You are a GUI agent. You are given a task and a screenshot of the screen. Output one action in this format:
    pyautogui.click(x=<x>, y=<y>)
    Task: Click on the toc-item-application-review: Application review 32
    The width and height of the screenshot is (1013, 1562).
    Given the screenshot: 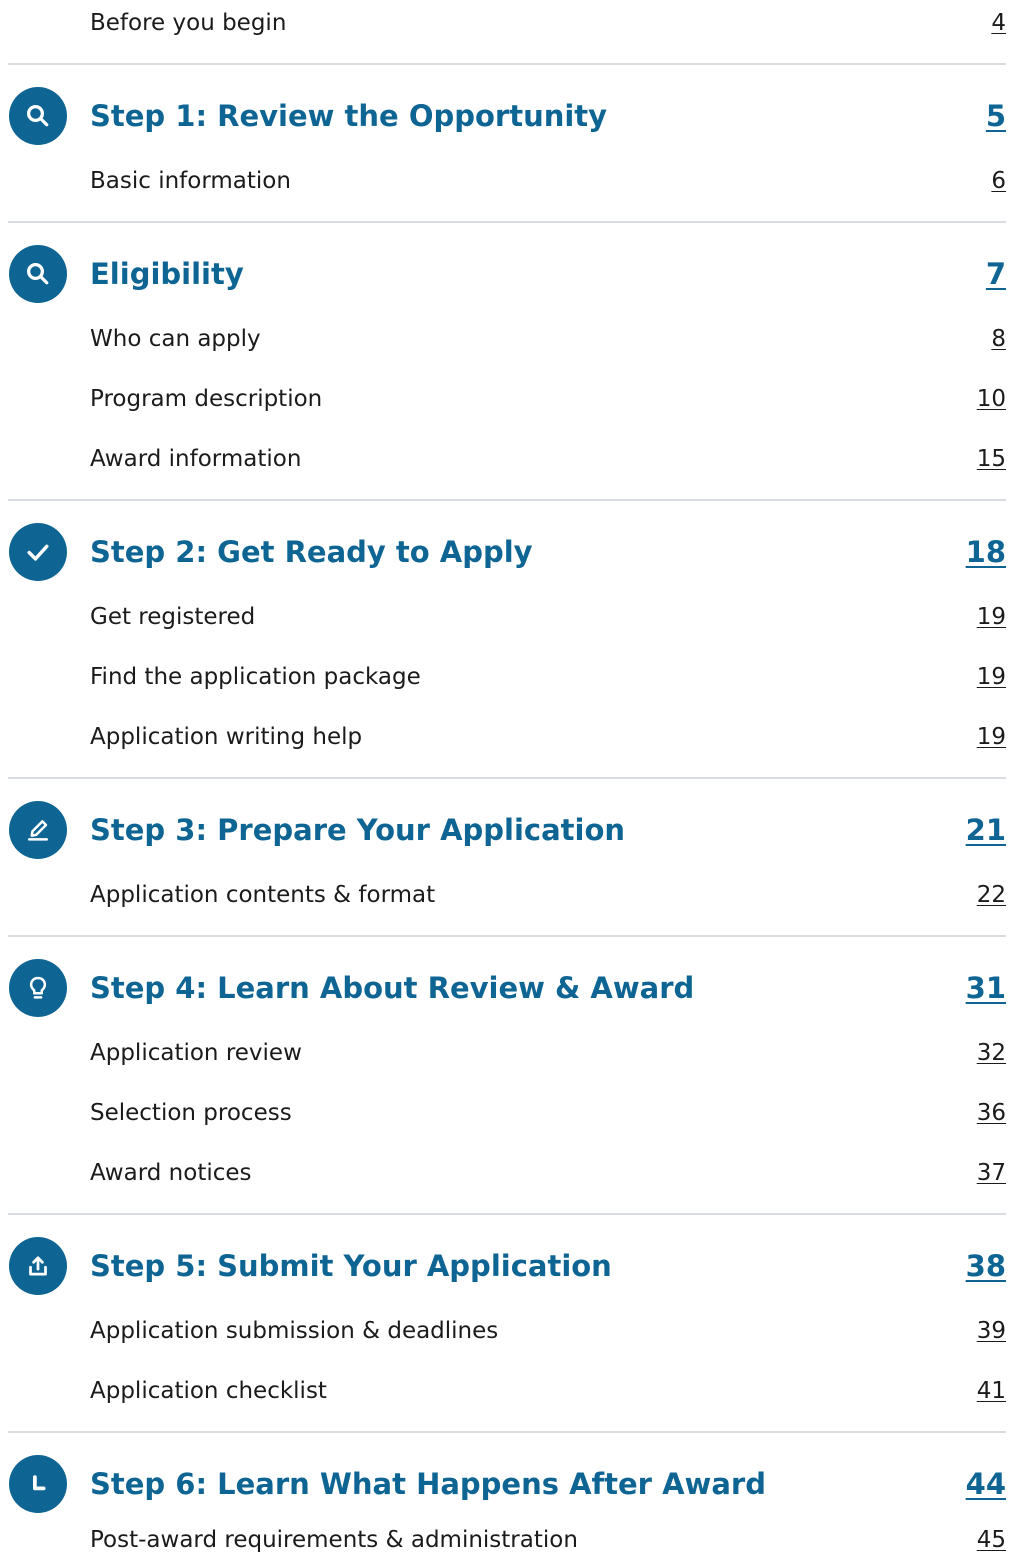 What is the action you would take?
    pyautogui.click(x=548, y=1053)
    